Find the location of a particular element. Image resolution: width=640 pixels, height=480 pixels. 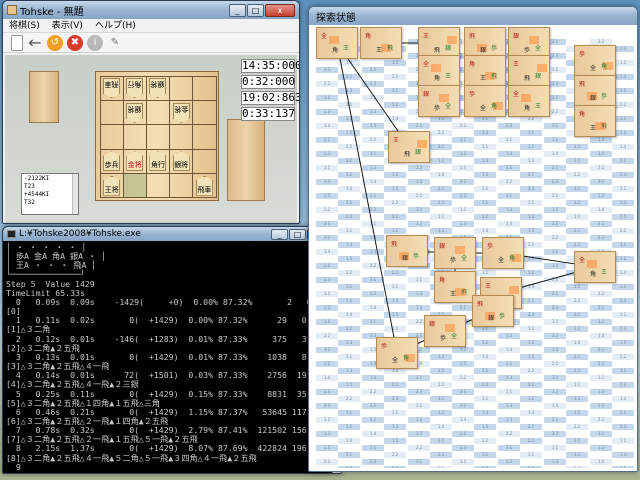

piece-sente-gin: 銀将 is located at coordinates (181, 161).